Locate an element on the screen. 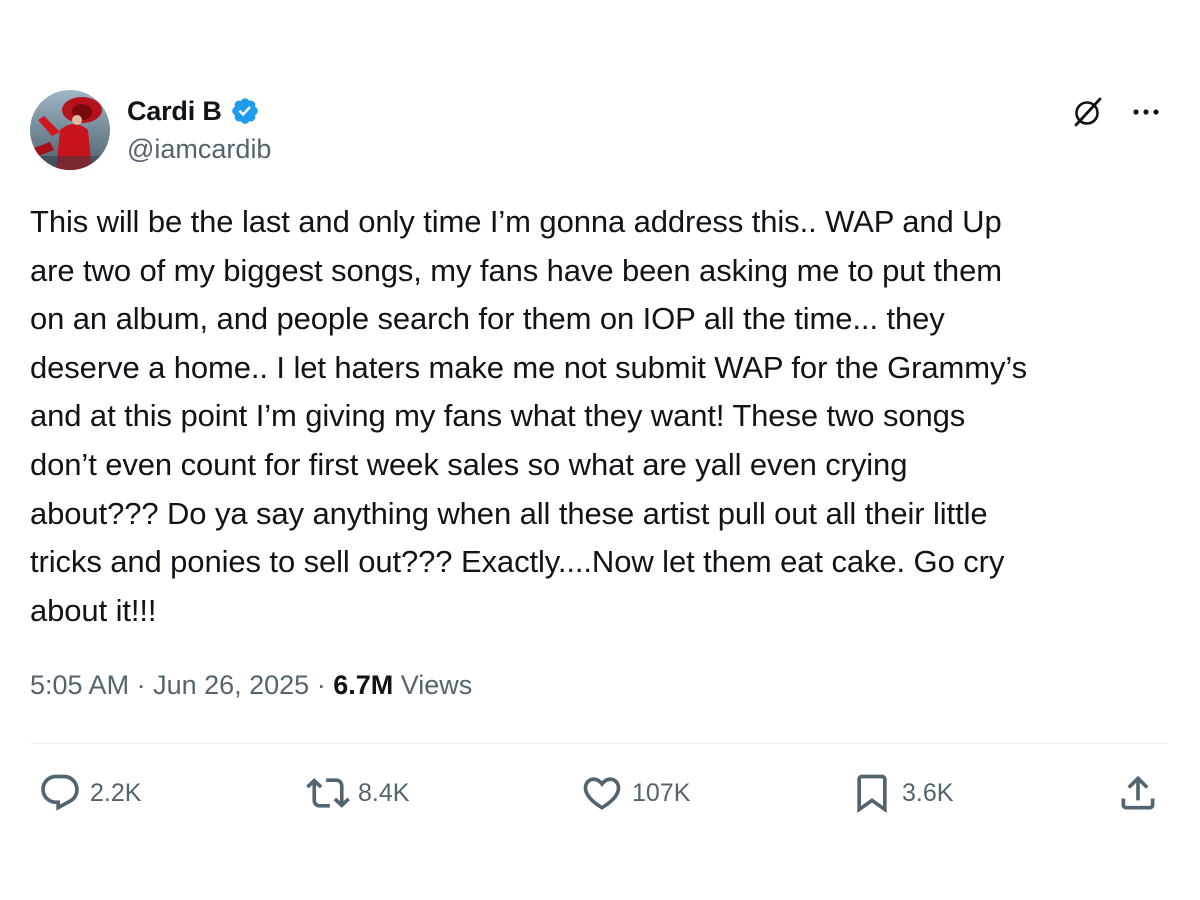 The width and height of the screenshot is (1200, 900). like-count: 107K is located at coordinates (661, 792).